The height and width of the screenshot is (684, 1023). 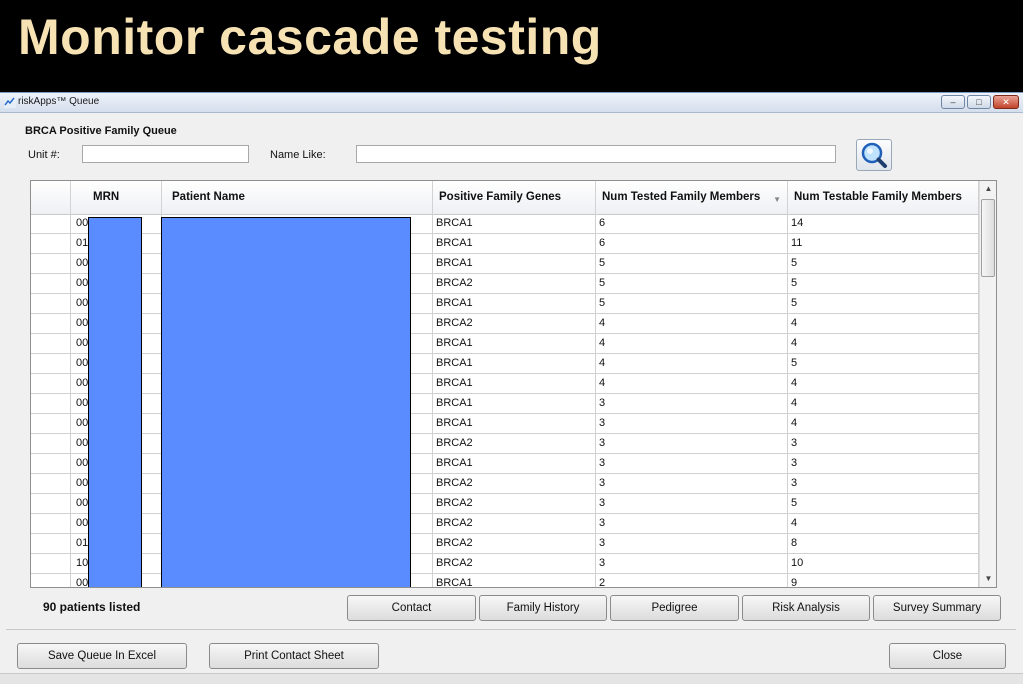 I want to click on mrn-redaction, so click(x=115, y=402).